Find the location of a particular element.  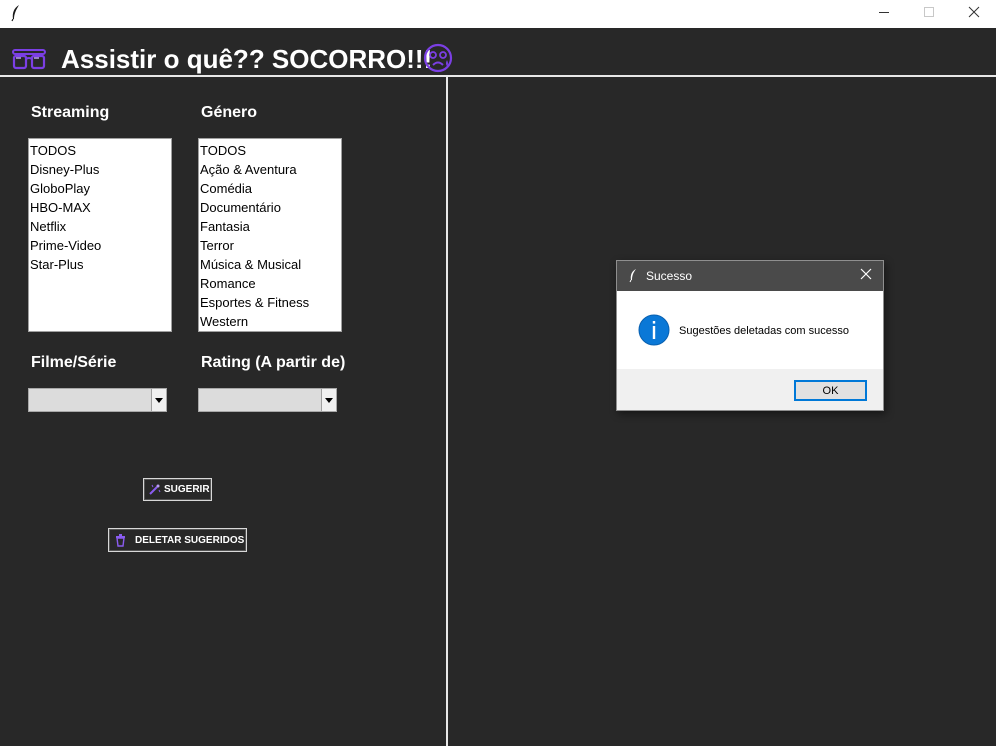

dialog-title: Sucesso is located at coordinates (669, 276).